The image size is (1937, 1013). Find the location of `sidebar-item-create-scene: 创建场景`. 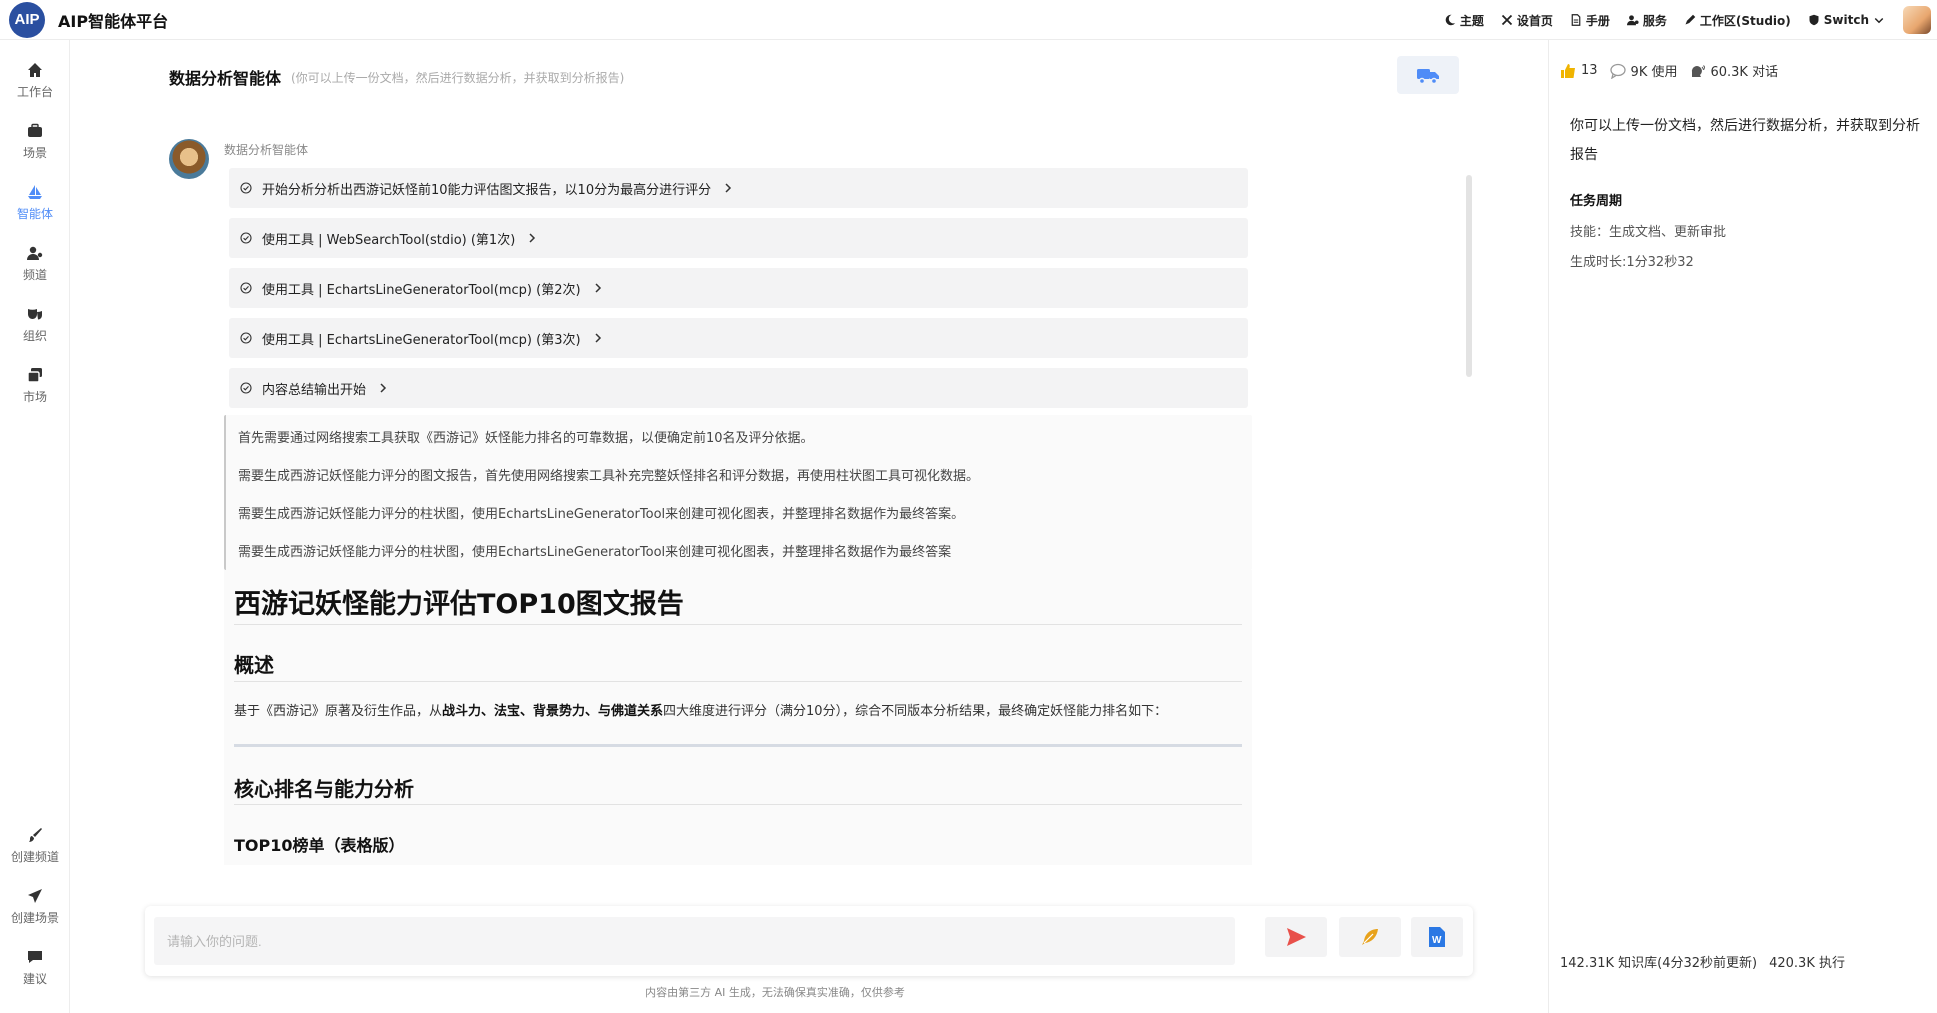

sidebar-item-create-scene: 创建场景 is located at coordinates (35, 907).